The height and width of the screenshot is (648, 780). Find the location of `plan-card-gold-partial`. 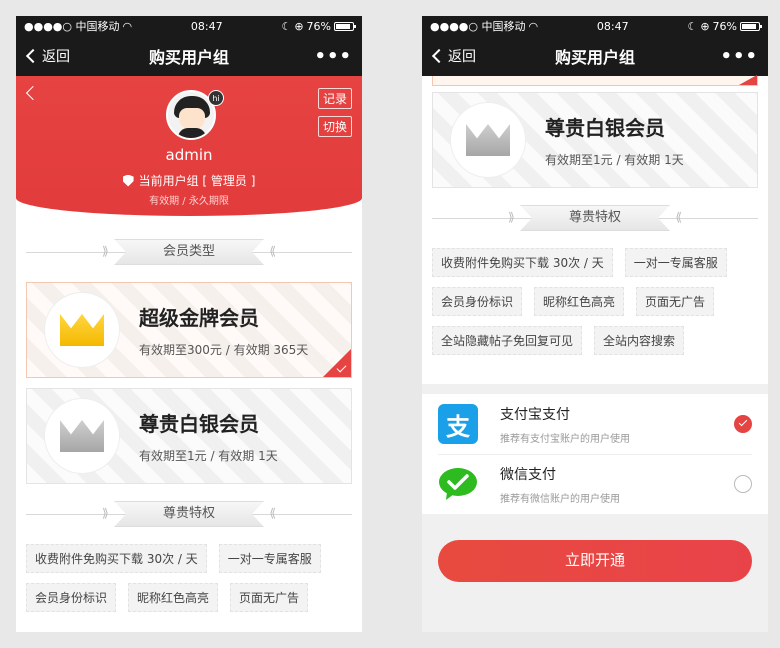

plan-card-gold-partial is located at coordinates (595, 80).